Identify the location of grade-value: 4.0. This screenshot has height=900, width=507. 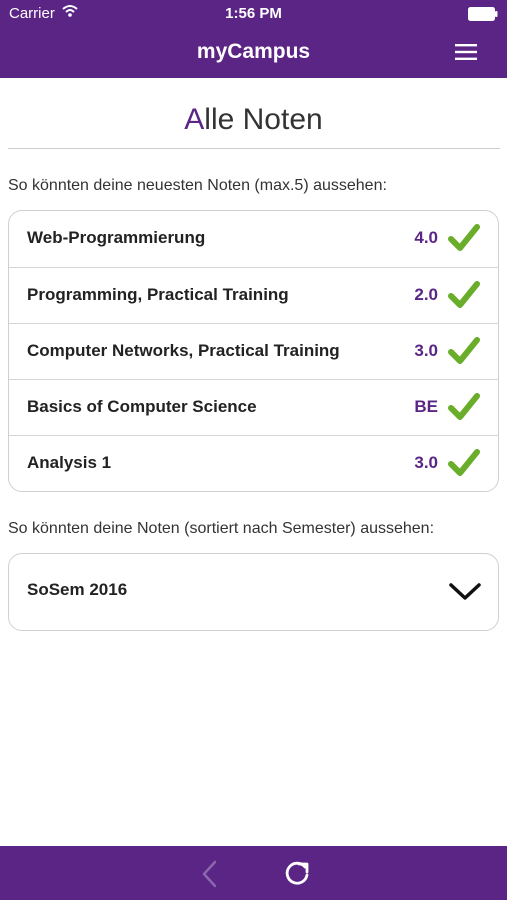
(426, 237).